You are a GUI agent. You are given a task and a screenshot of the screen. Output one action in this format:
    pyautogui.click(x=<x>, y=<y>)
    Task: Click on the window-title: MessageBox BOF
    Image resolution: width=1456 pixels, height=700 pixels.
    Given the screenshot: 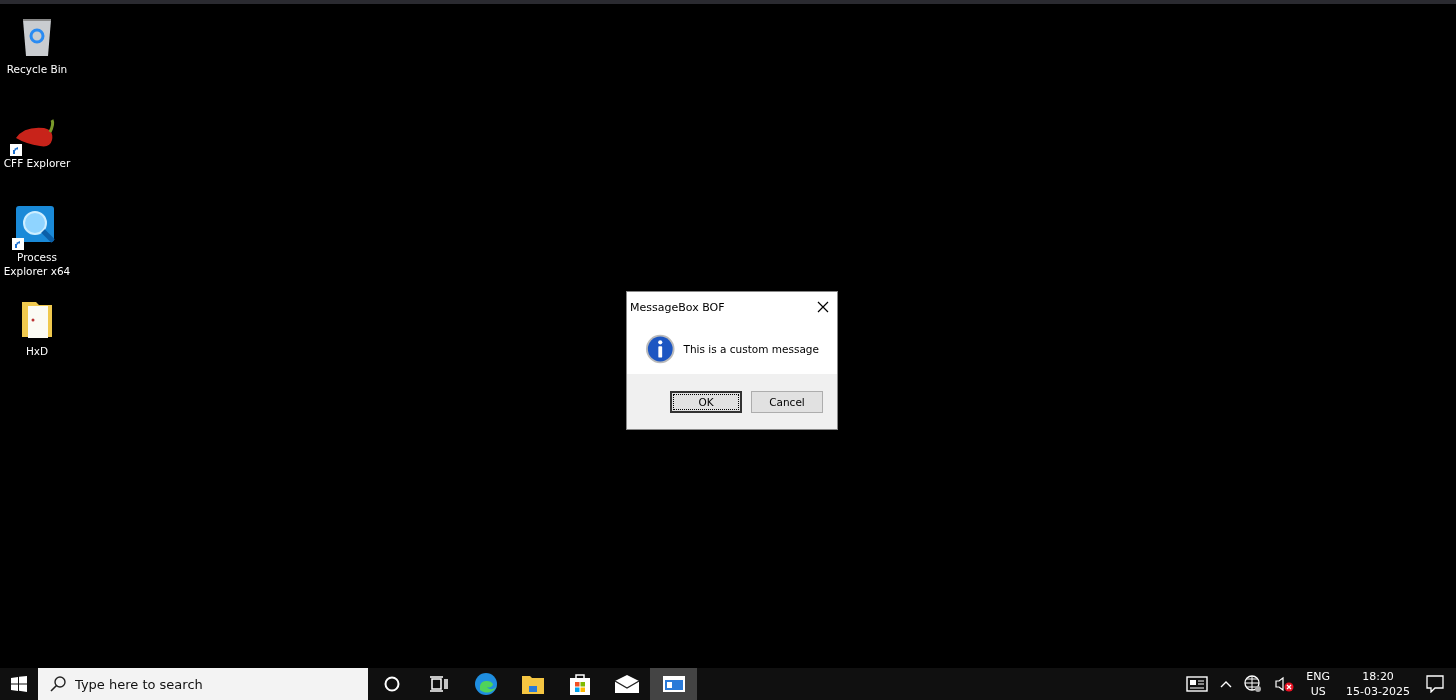 What is the action you would take?
    pyautogui.click(x=677, y=307)
    